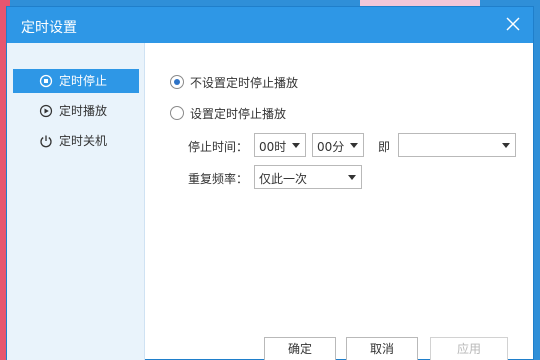  I want to click on stop-clock-icon, so click(46, 81).